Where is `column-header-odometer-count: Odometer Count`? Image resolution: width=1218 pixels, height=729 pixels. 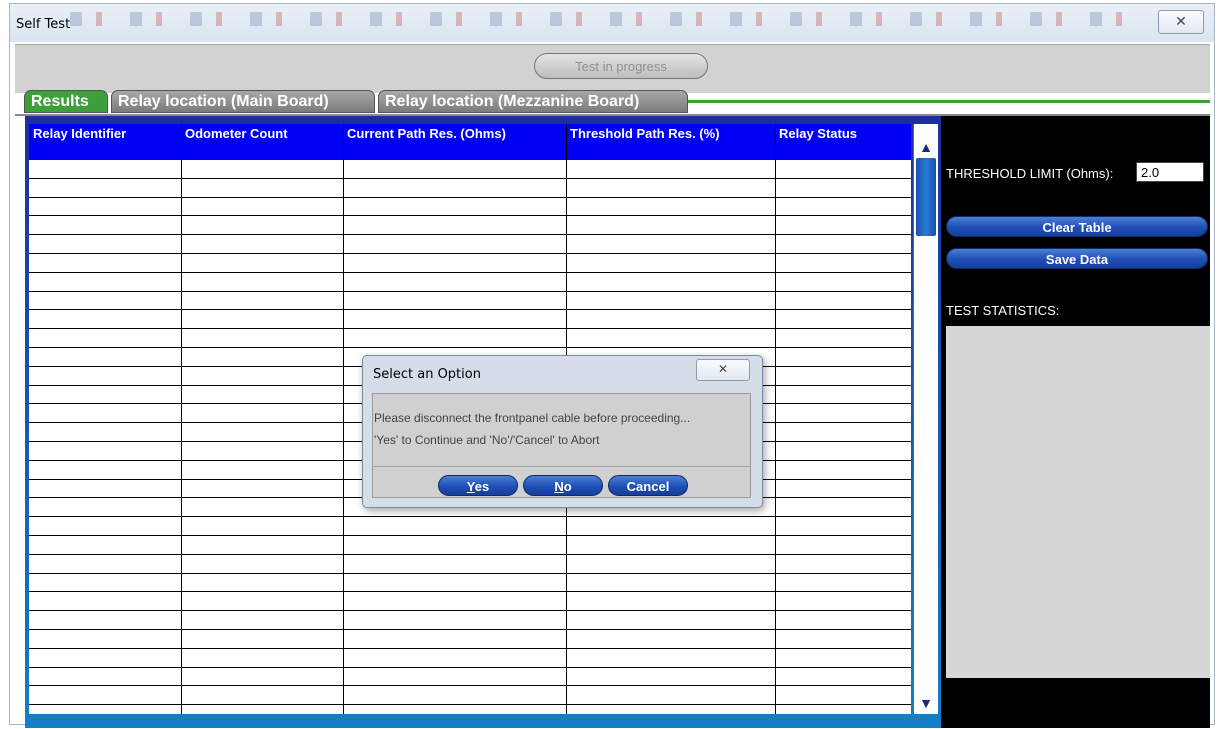
column-header-odometer-count: Odometer Count is located at coordinates (236, 133).